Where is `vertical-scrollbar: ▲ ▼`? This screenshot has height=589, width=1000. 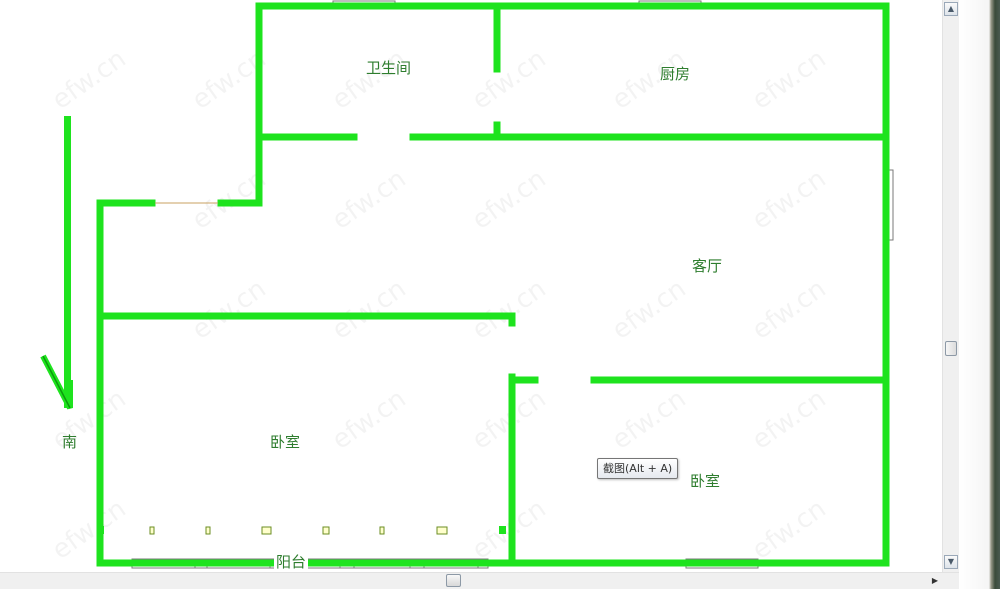 vertical-scrollbar: ▲ ▼ is located at coordinates (950, 286).